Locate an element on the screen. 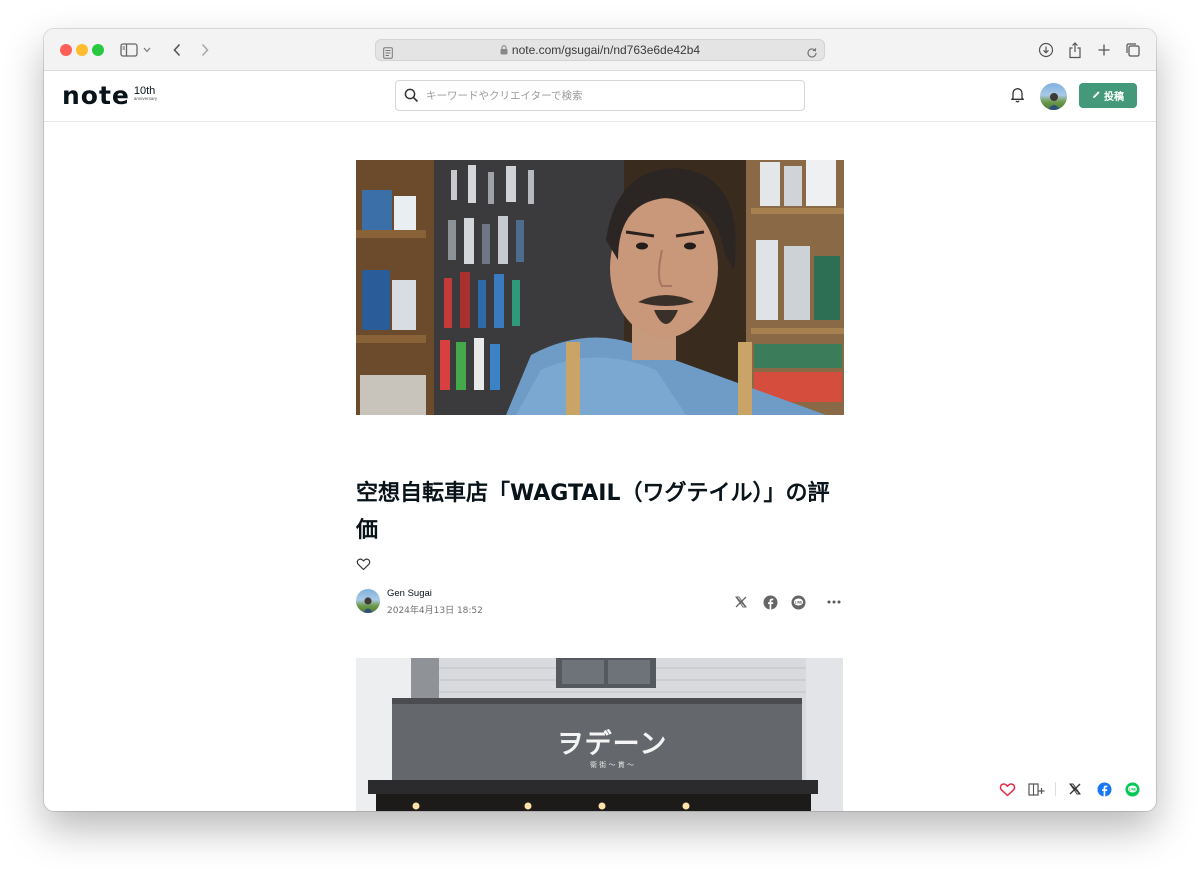  share-x-icon is located at coordinates (741, 602).